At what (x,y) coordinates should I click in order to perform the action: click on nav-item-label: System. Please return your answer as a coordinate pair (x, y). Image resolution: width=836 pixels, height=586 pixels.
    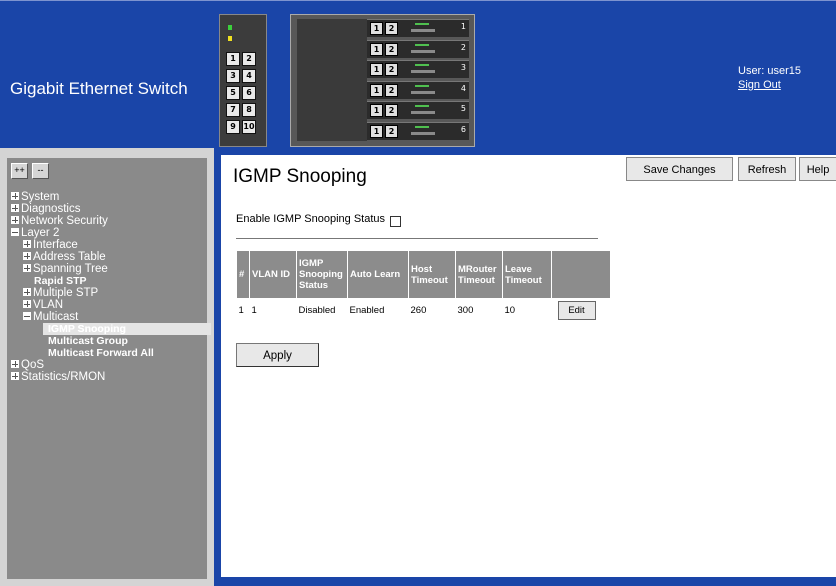
    Looking at the image, I should click on (40, 197).